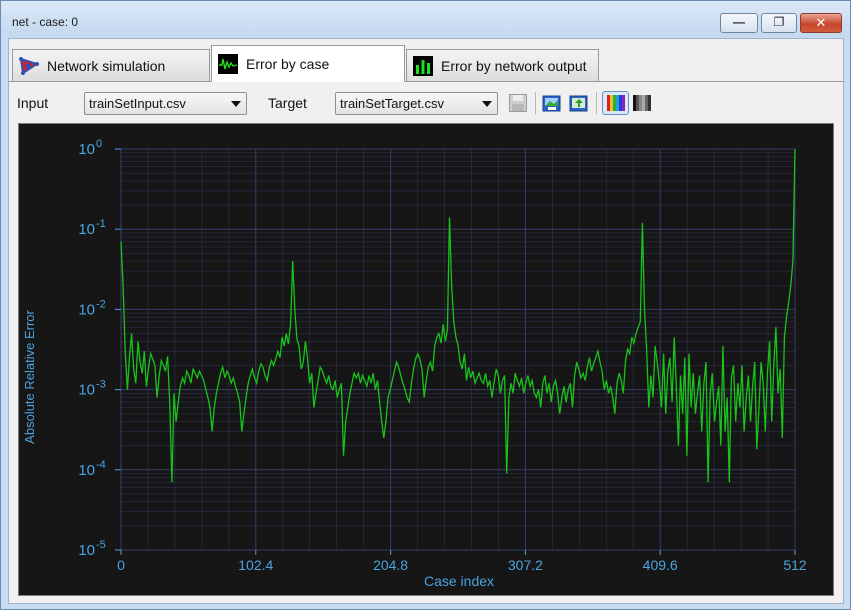  Describe the element at coordinates (288, 64) in the screenshot. I see `tab-label: Error by case` at that location.